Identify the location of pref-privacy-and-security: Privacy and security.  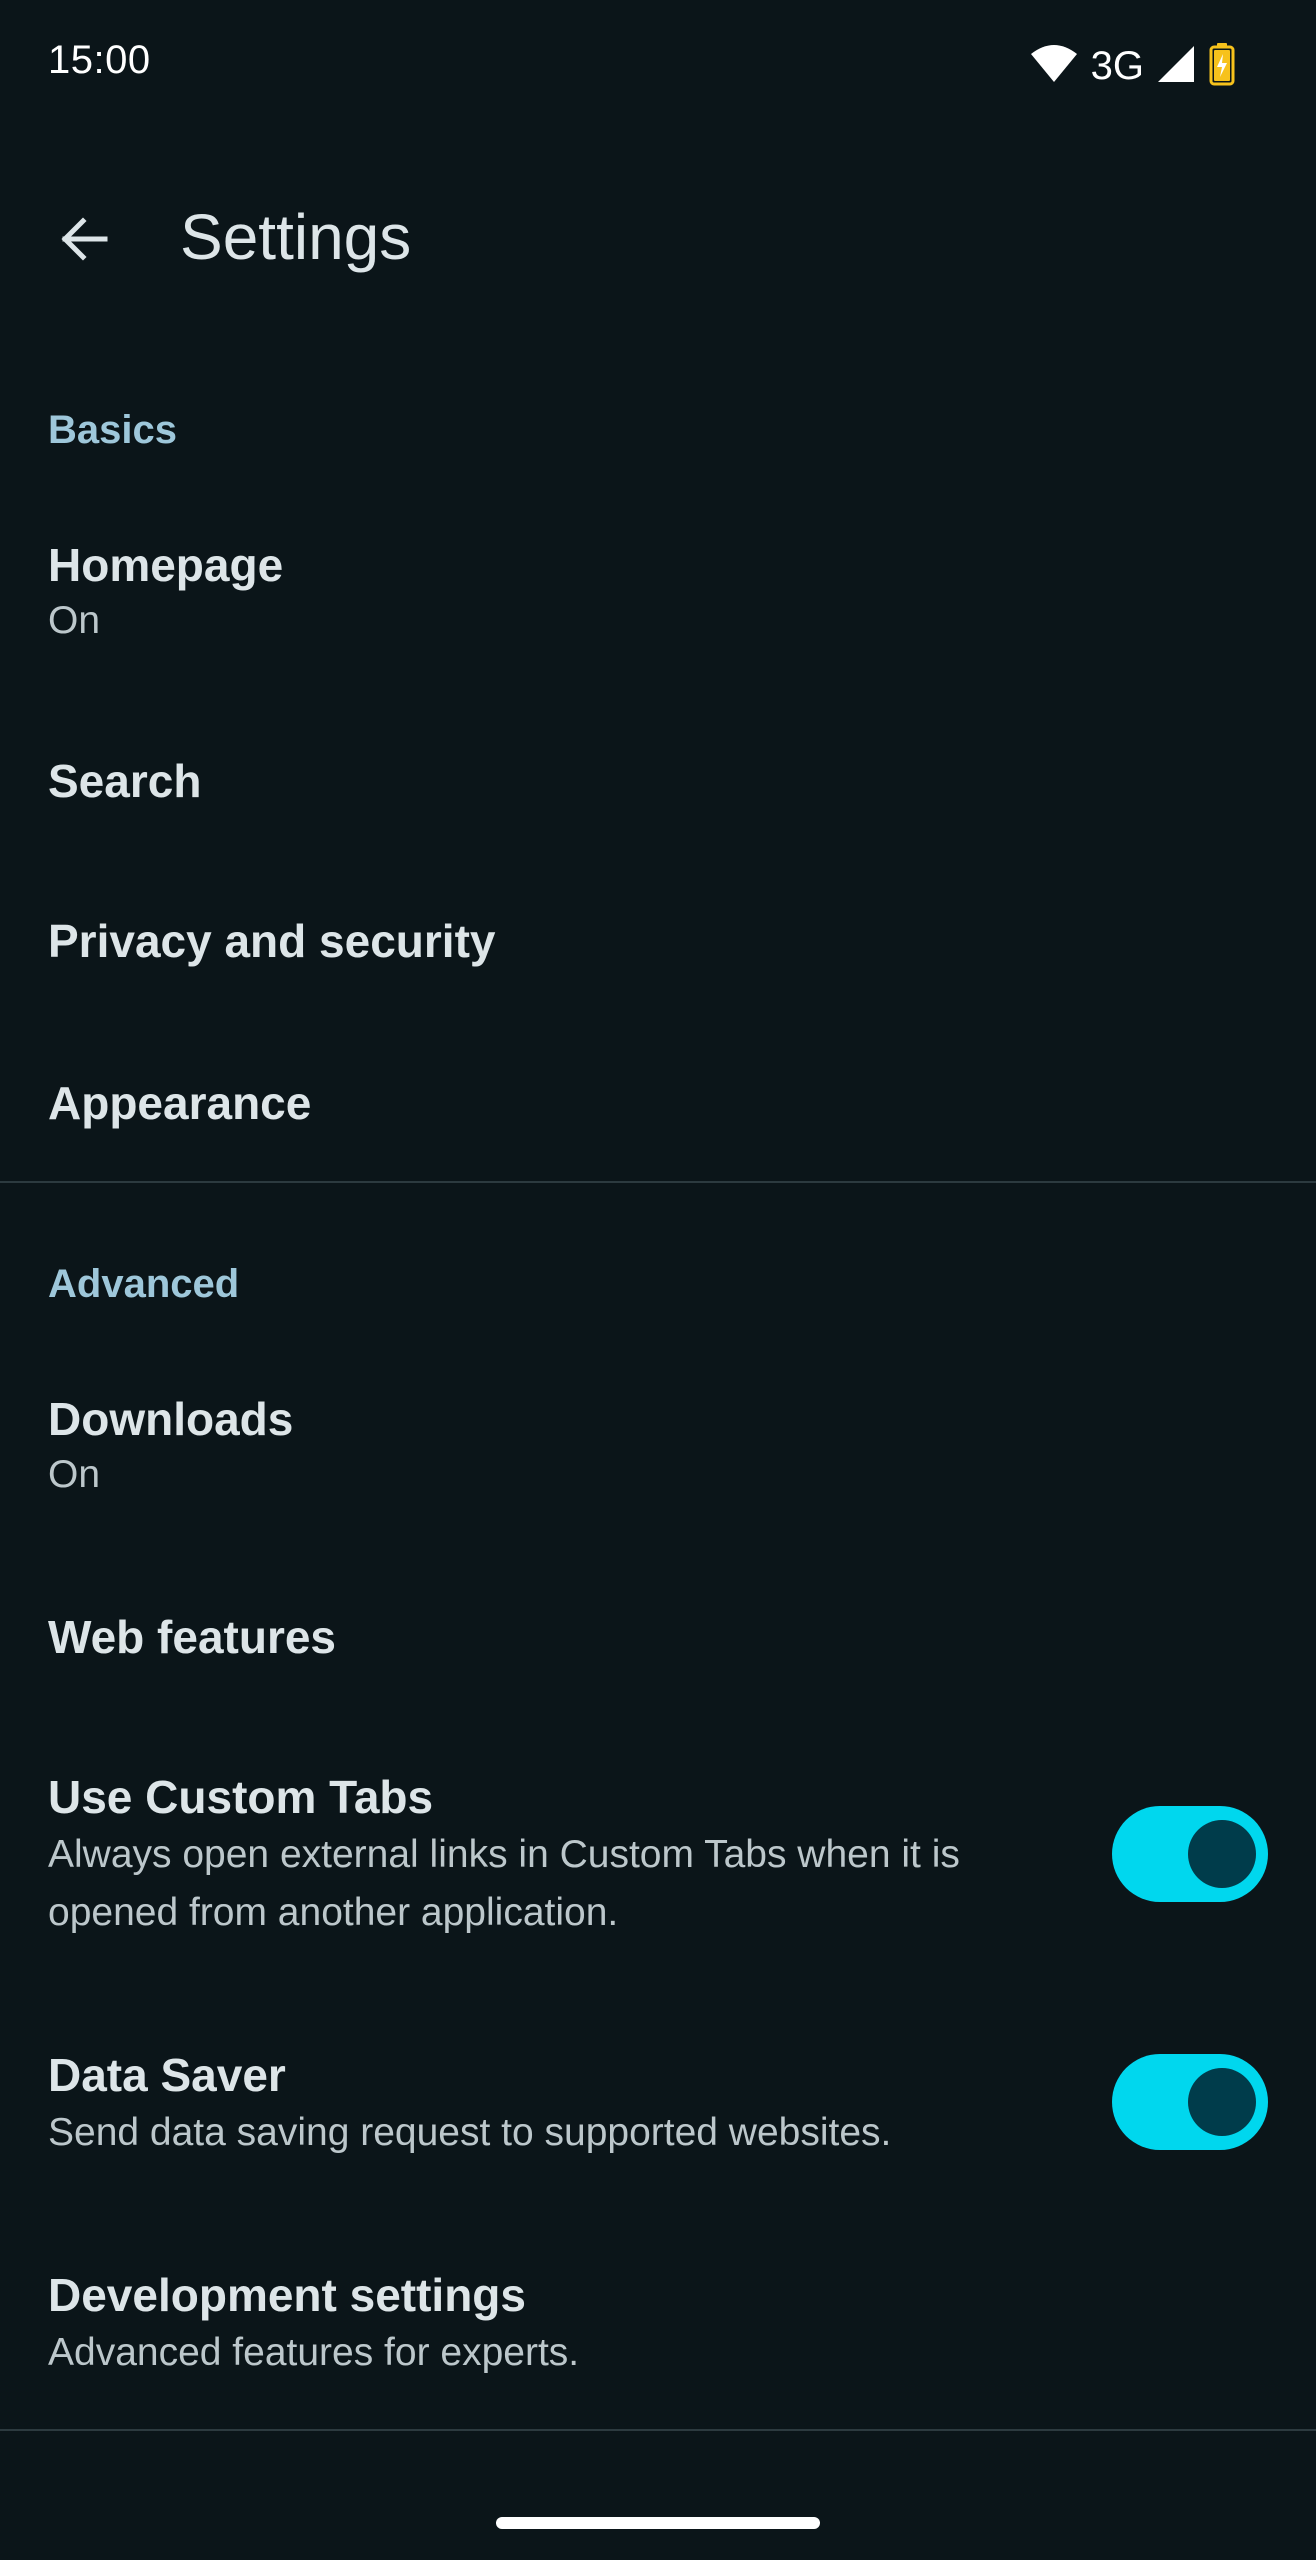
(658, 940).